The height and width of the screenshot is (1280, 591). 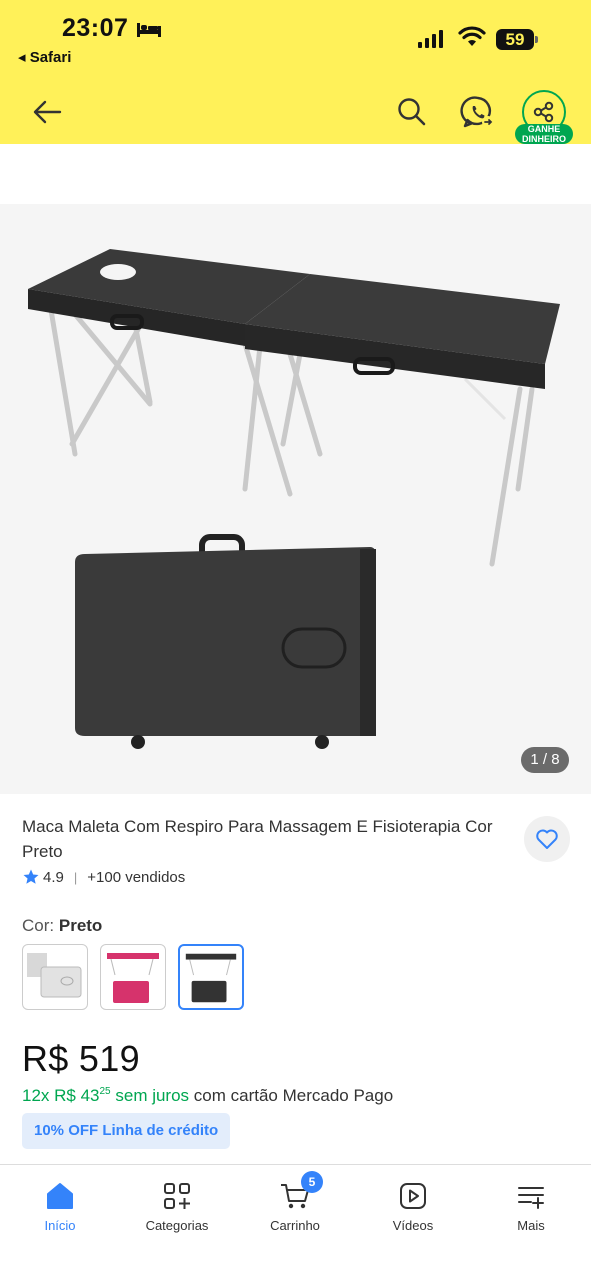 I want to click on star-icon, so click(x=31, y=876).